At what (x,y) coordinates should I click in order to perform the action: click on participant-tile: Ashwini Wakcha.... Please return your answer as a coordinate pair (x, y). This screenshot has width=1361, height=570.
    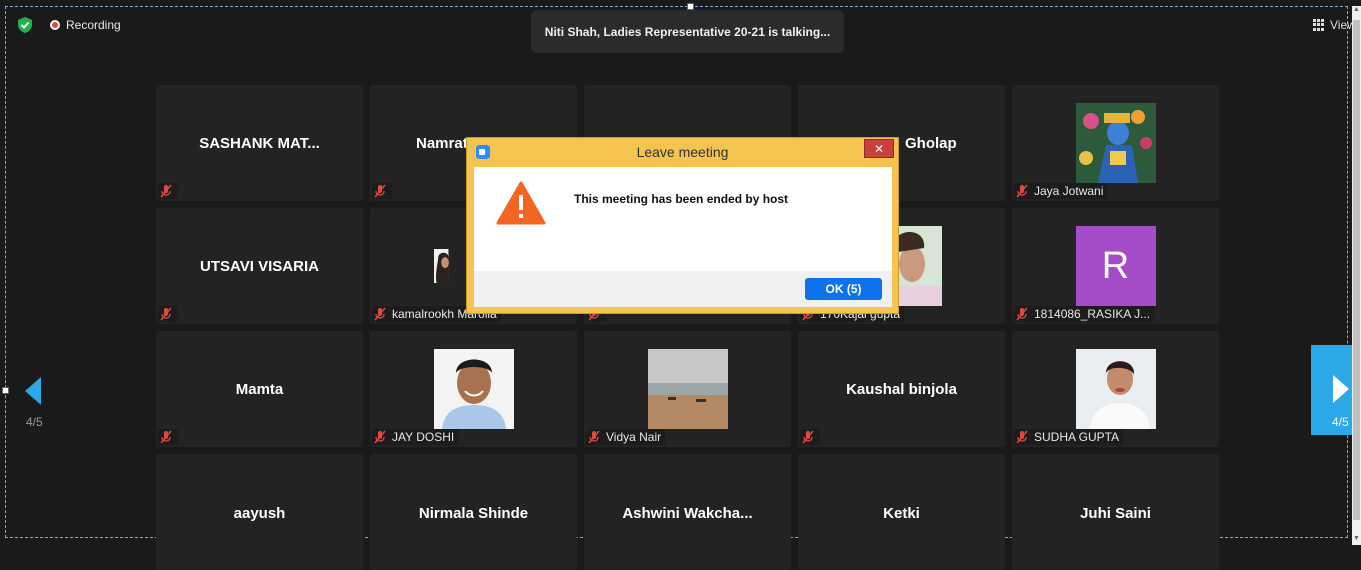
    Looking at the image, I should click on (687, 512).